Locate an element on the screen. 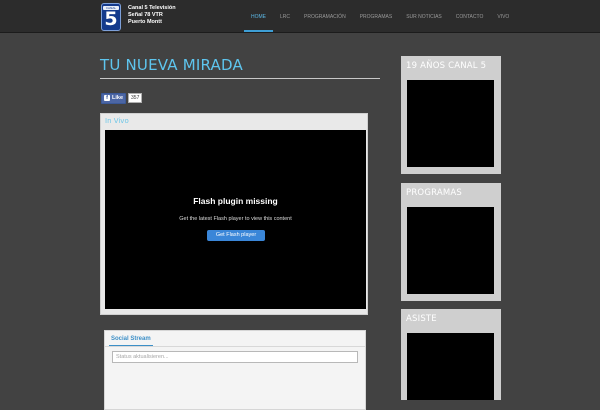 This screenshot has height=410, width=600. facebook-like: f Like 357 is located at coordinates (122, 98).